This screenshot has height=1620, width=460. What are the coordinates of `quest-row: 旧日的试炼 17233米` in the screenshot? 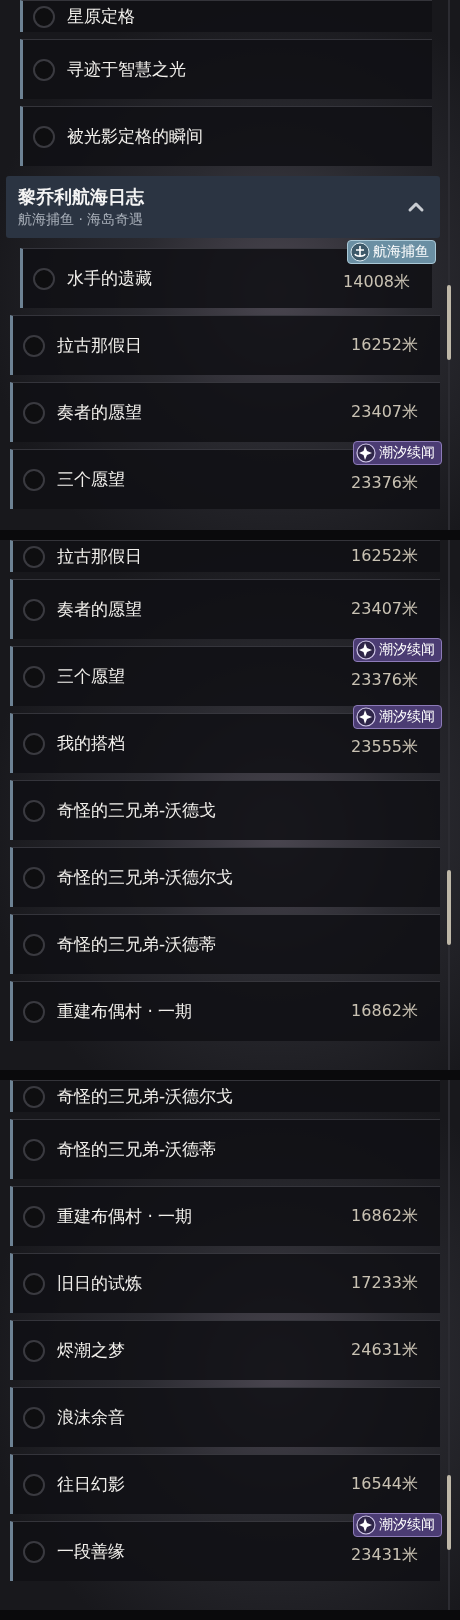 It's located at (225, 1283).